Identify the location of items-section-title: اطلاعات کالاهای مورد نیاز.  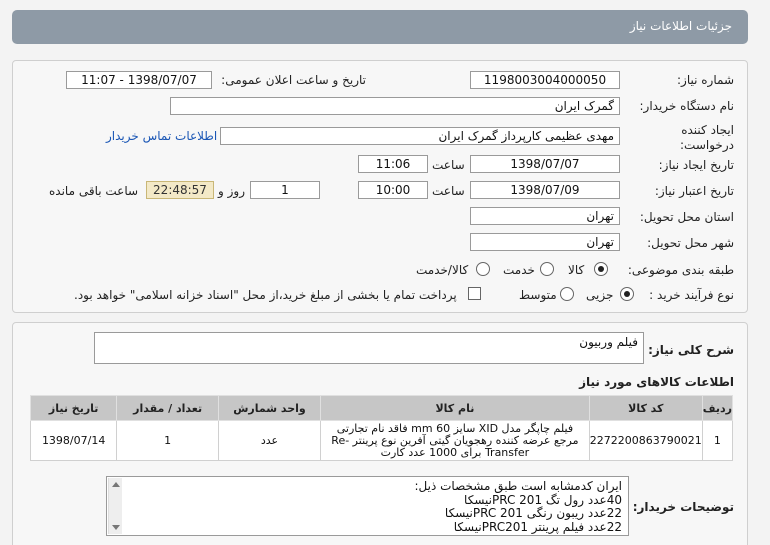
(656, 382).